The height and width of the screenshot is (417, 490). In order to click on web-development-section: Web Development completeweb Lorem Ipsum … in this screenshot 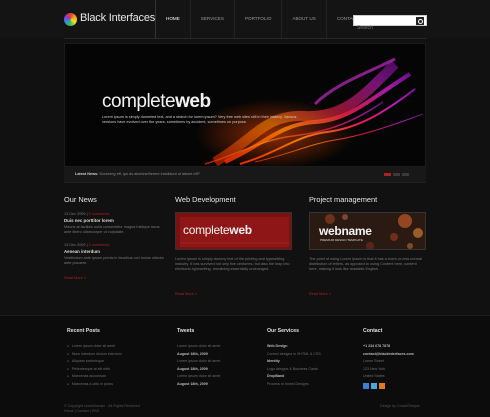, I will do `click(235, 250)`.